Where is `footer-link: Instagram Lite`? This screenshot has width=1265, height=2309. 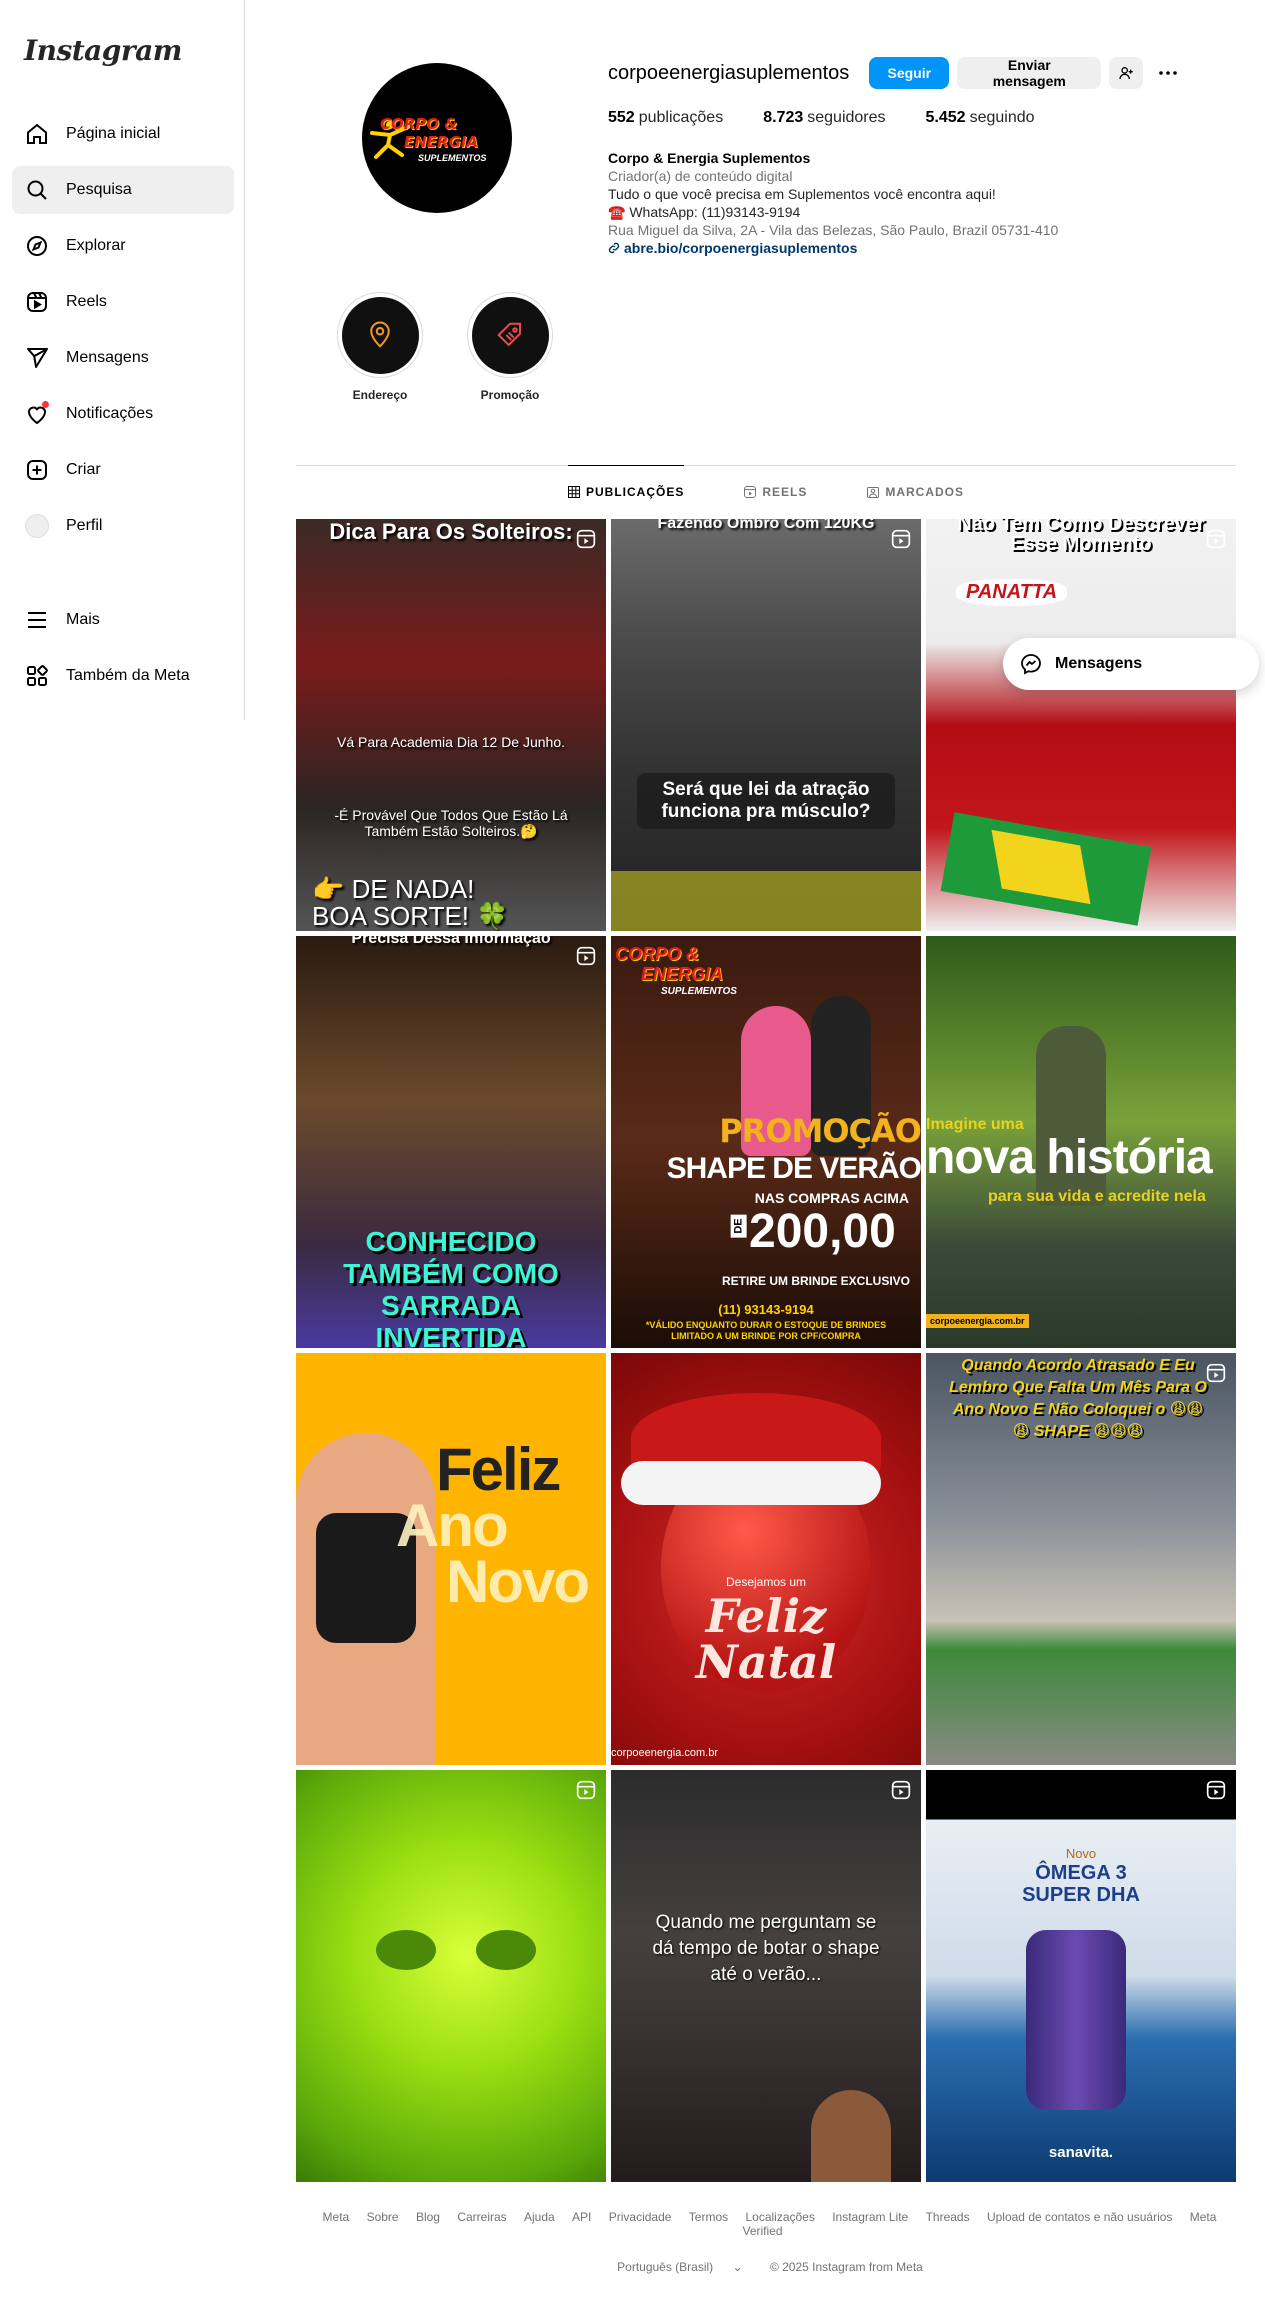 footer-link: Instagram Lite is located at coordinates (870, 2217).